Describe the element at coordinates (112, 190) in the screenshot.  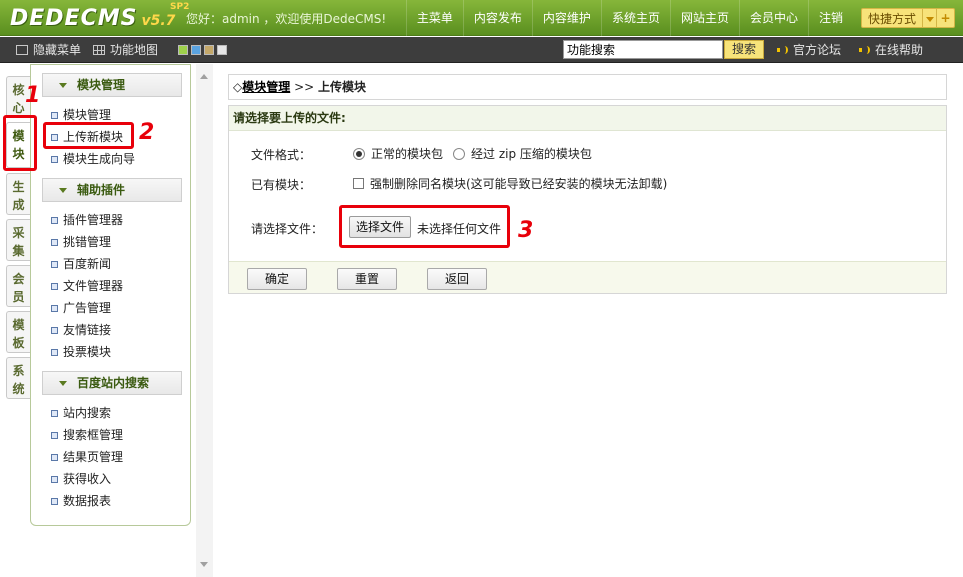
I see `menu-section-plugins: 辅助插件` at that location.